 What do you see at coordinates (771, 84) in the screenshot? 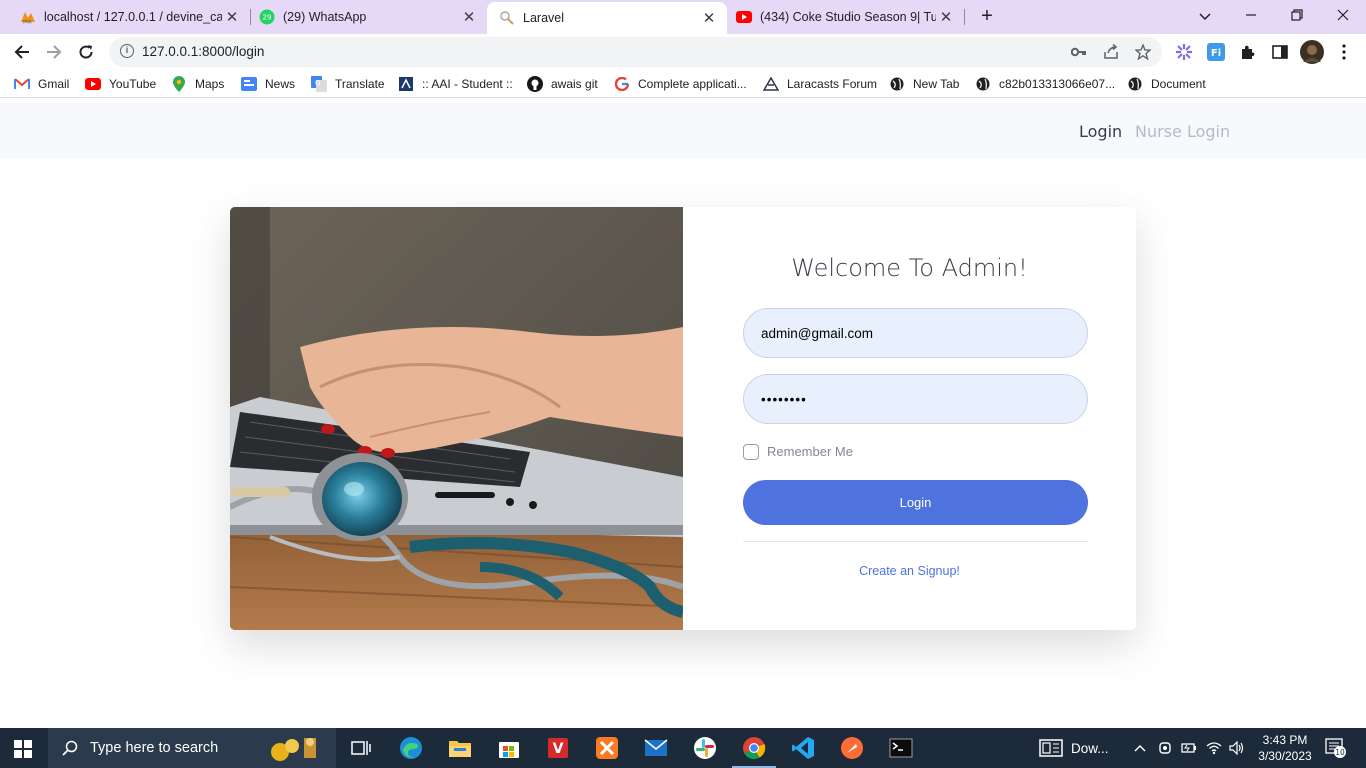
I see `laracasts-icon` at bounding box center [771, 84].